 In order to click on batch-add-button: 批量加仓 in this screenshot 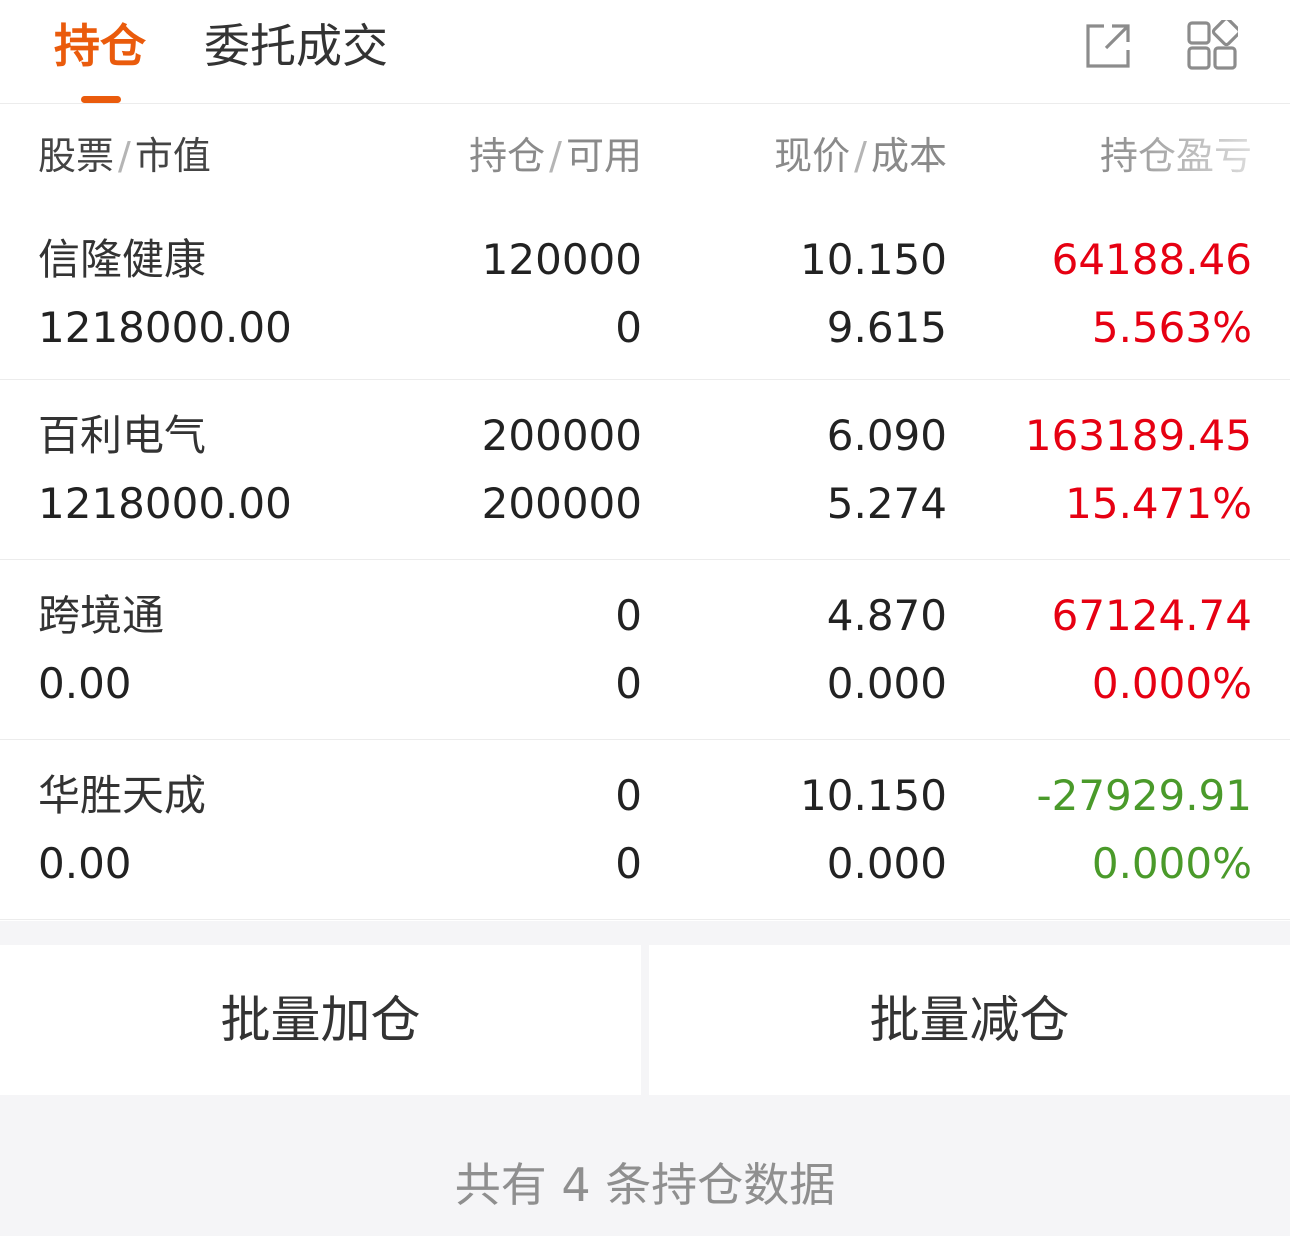, I will do `click(320, 1020)`.